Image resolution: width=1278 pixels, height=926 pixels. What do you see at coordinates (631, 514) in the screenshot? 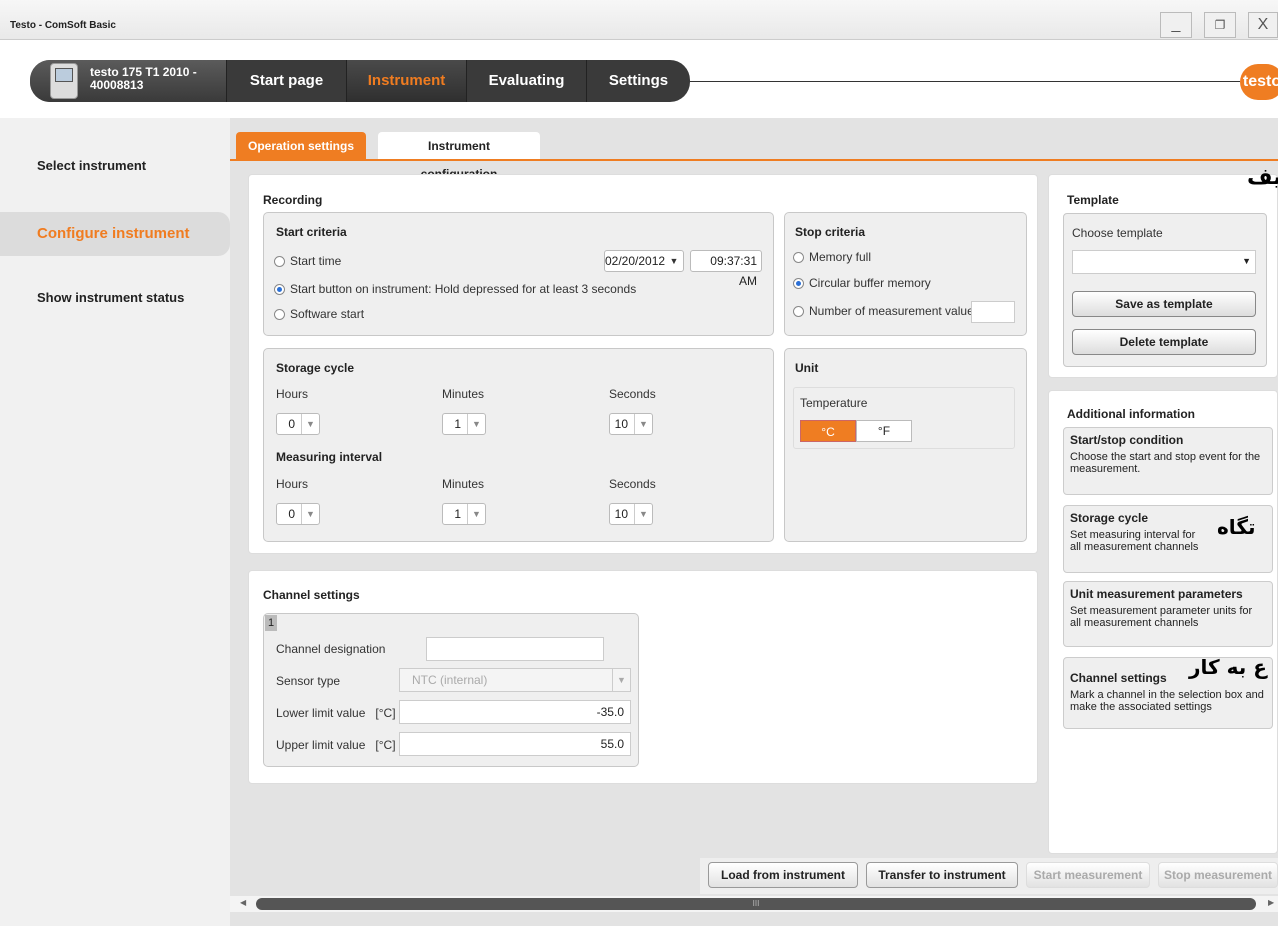
I see `measuring-seconds-select: 10 ▼` at bounding box center [631, 514].